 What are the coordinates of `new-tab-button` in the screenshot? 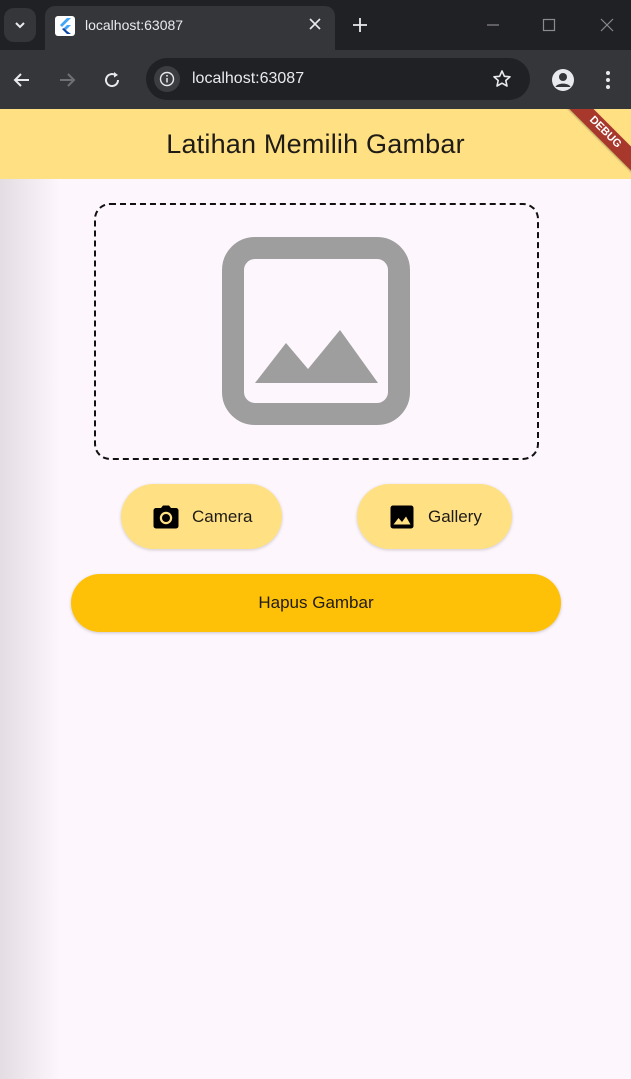 It's located at (360, 25).